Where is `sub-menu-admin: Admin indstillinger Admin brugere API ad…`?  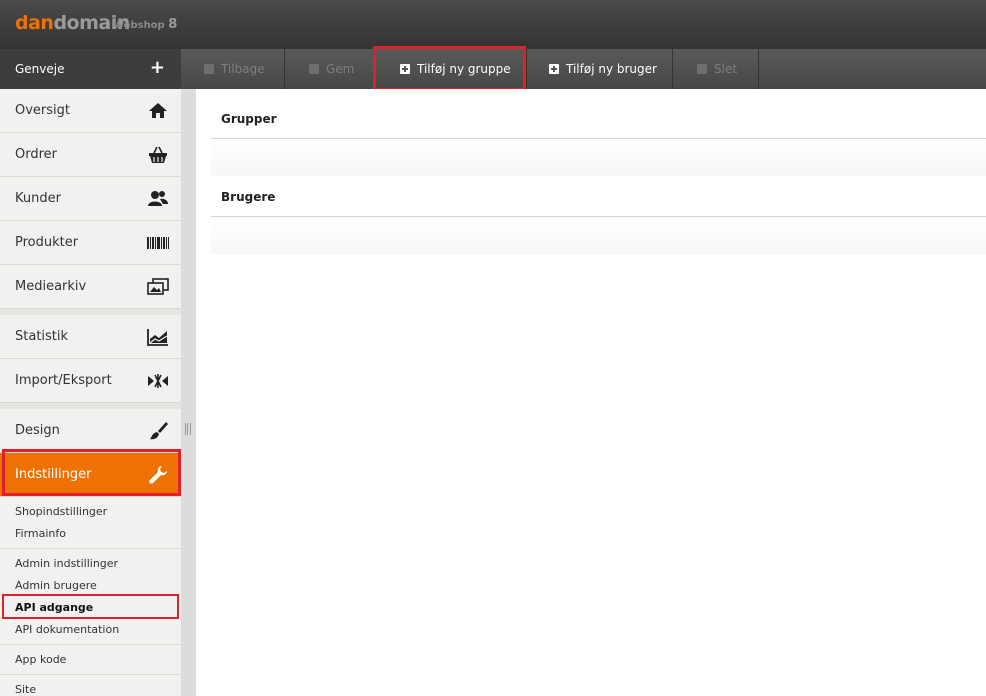
sub-menu-admin: Admin indstillinger Admin brugere API ad… is located at coordinates (90, 597).